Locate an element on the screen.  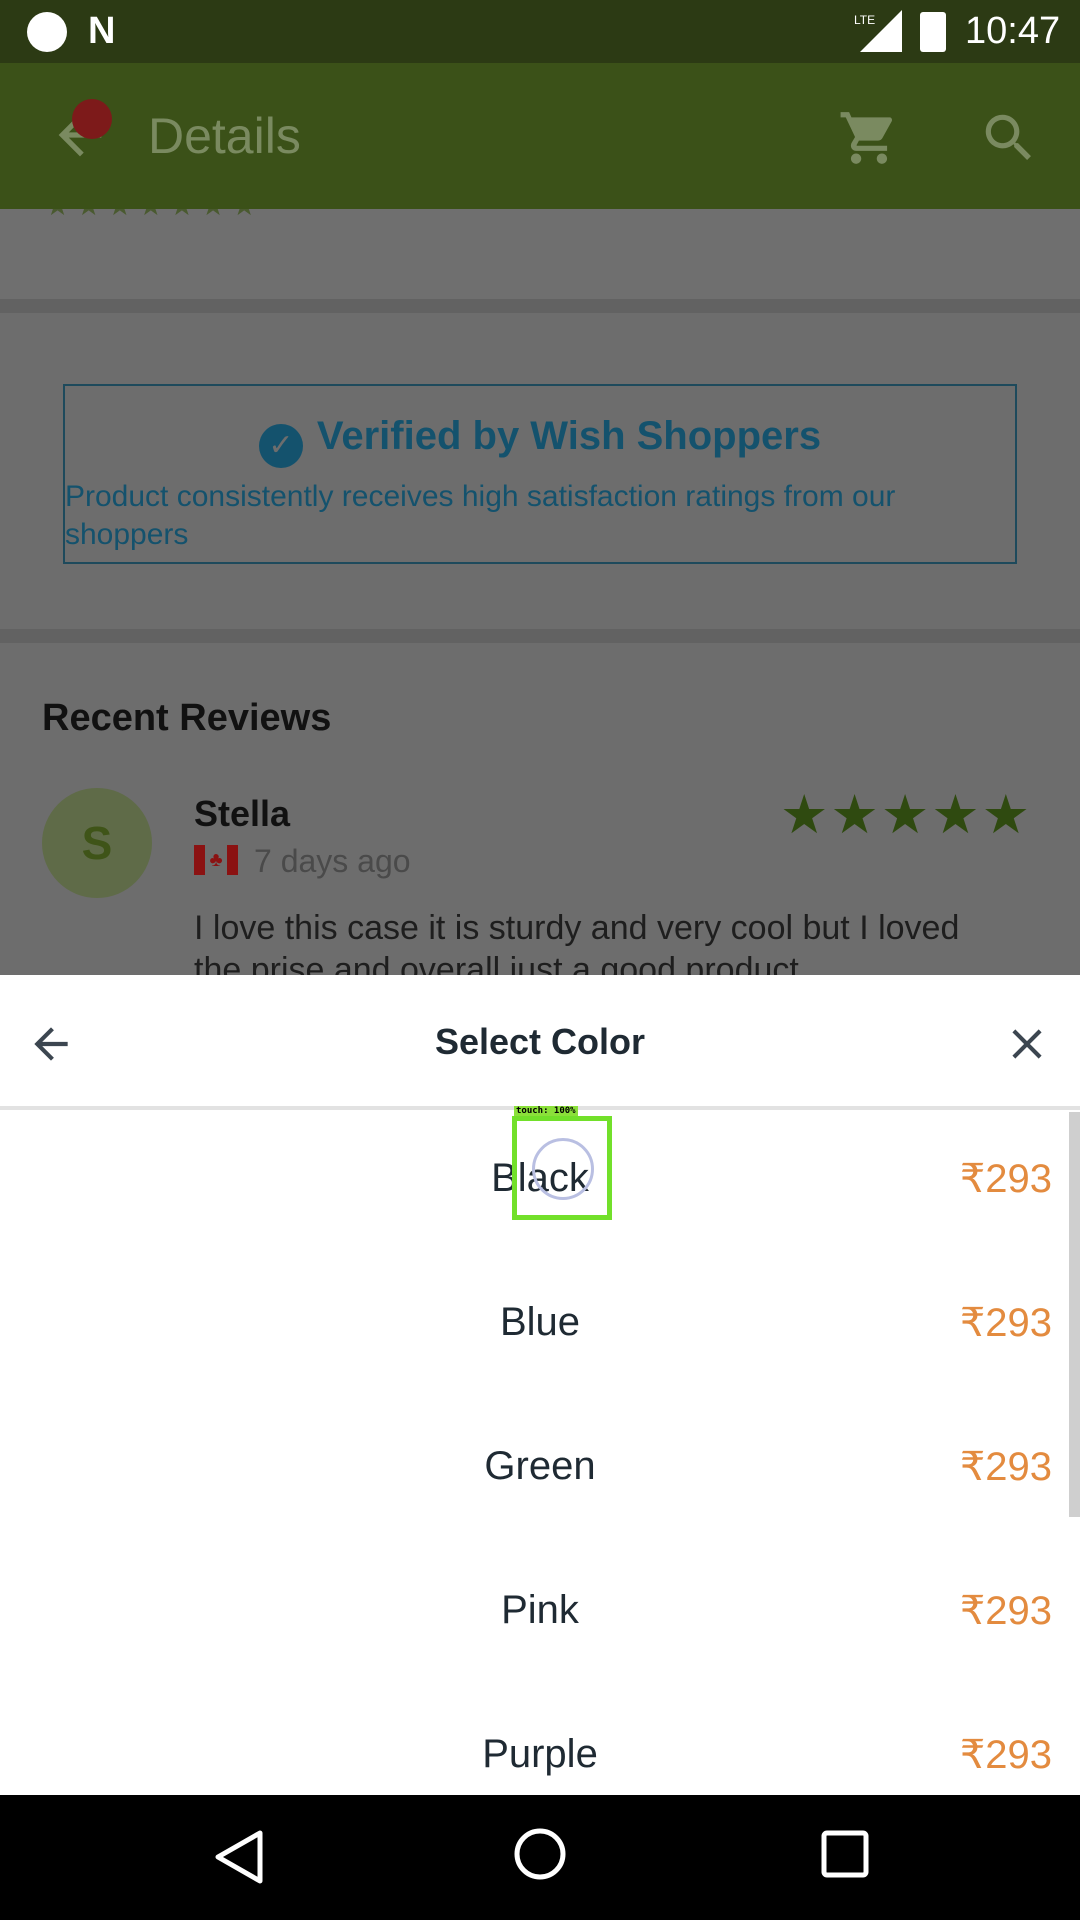
partial-rating-row: ★★★★★★★ is located at coordinates (154, 215).